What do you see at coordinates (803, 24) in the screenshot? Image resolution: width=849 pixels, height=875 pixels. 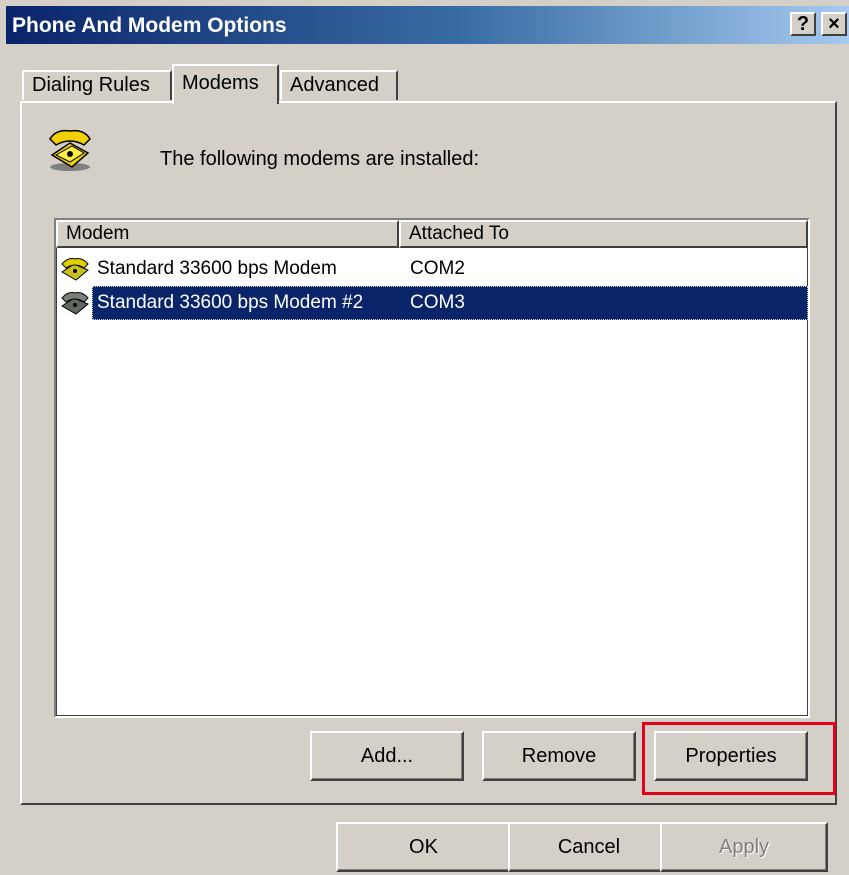 I see `help-button: ?` at bounding box center [803, 24].